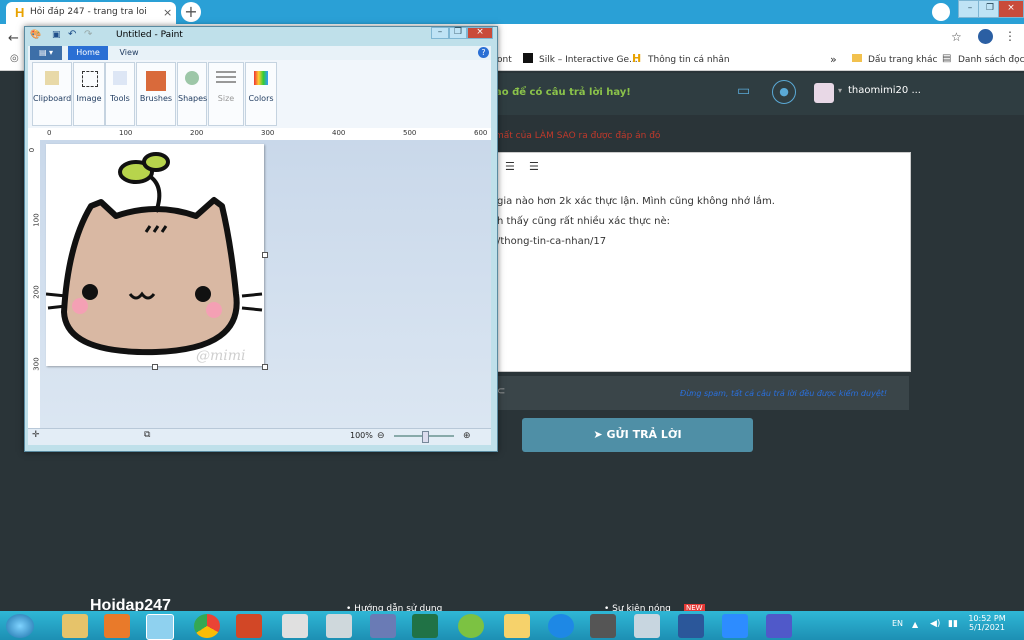  I want to click on paint-minimize-icon: –, so click(440, 33).